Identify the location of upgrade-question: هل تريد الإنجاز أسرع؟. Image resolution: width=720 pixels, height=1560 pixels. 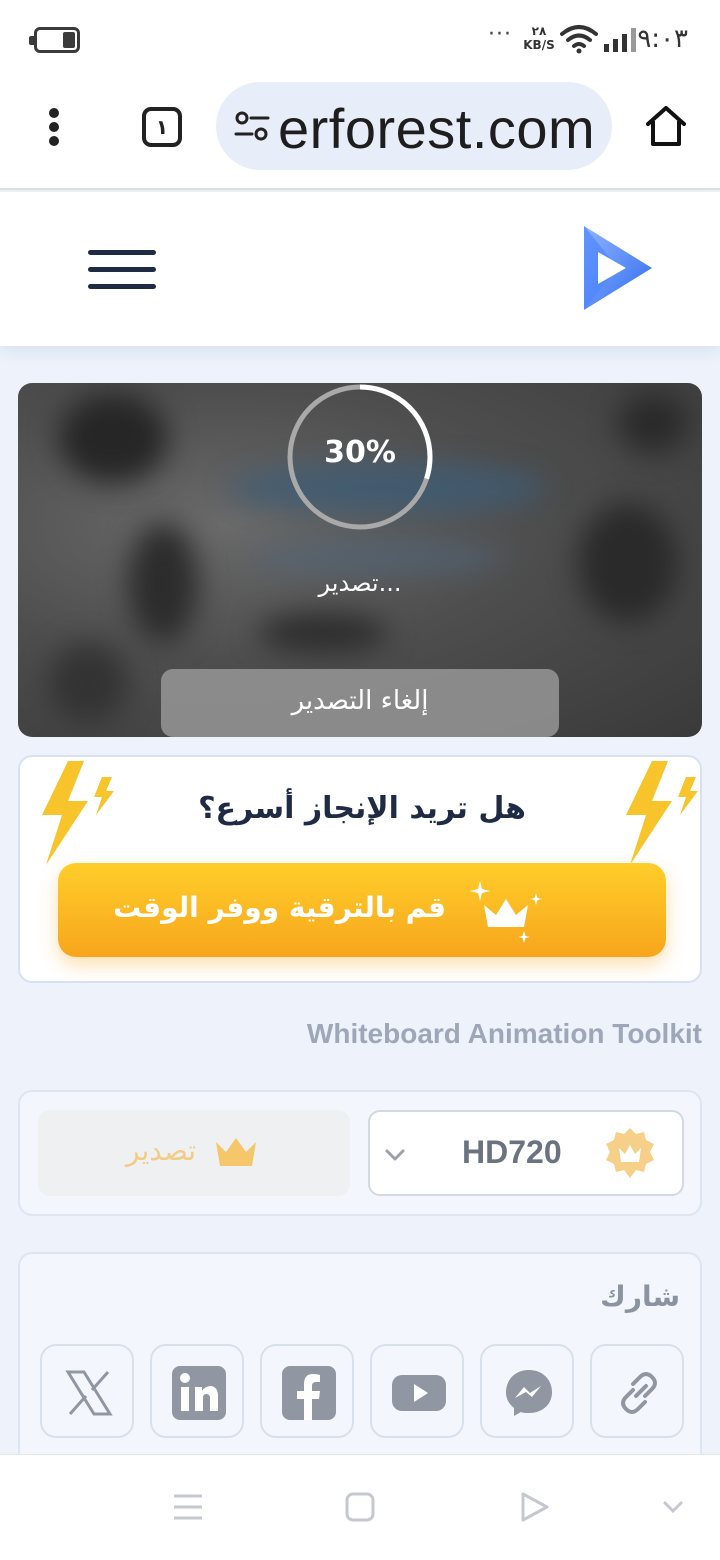
(362, 808).